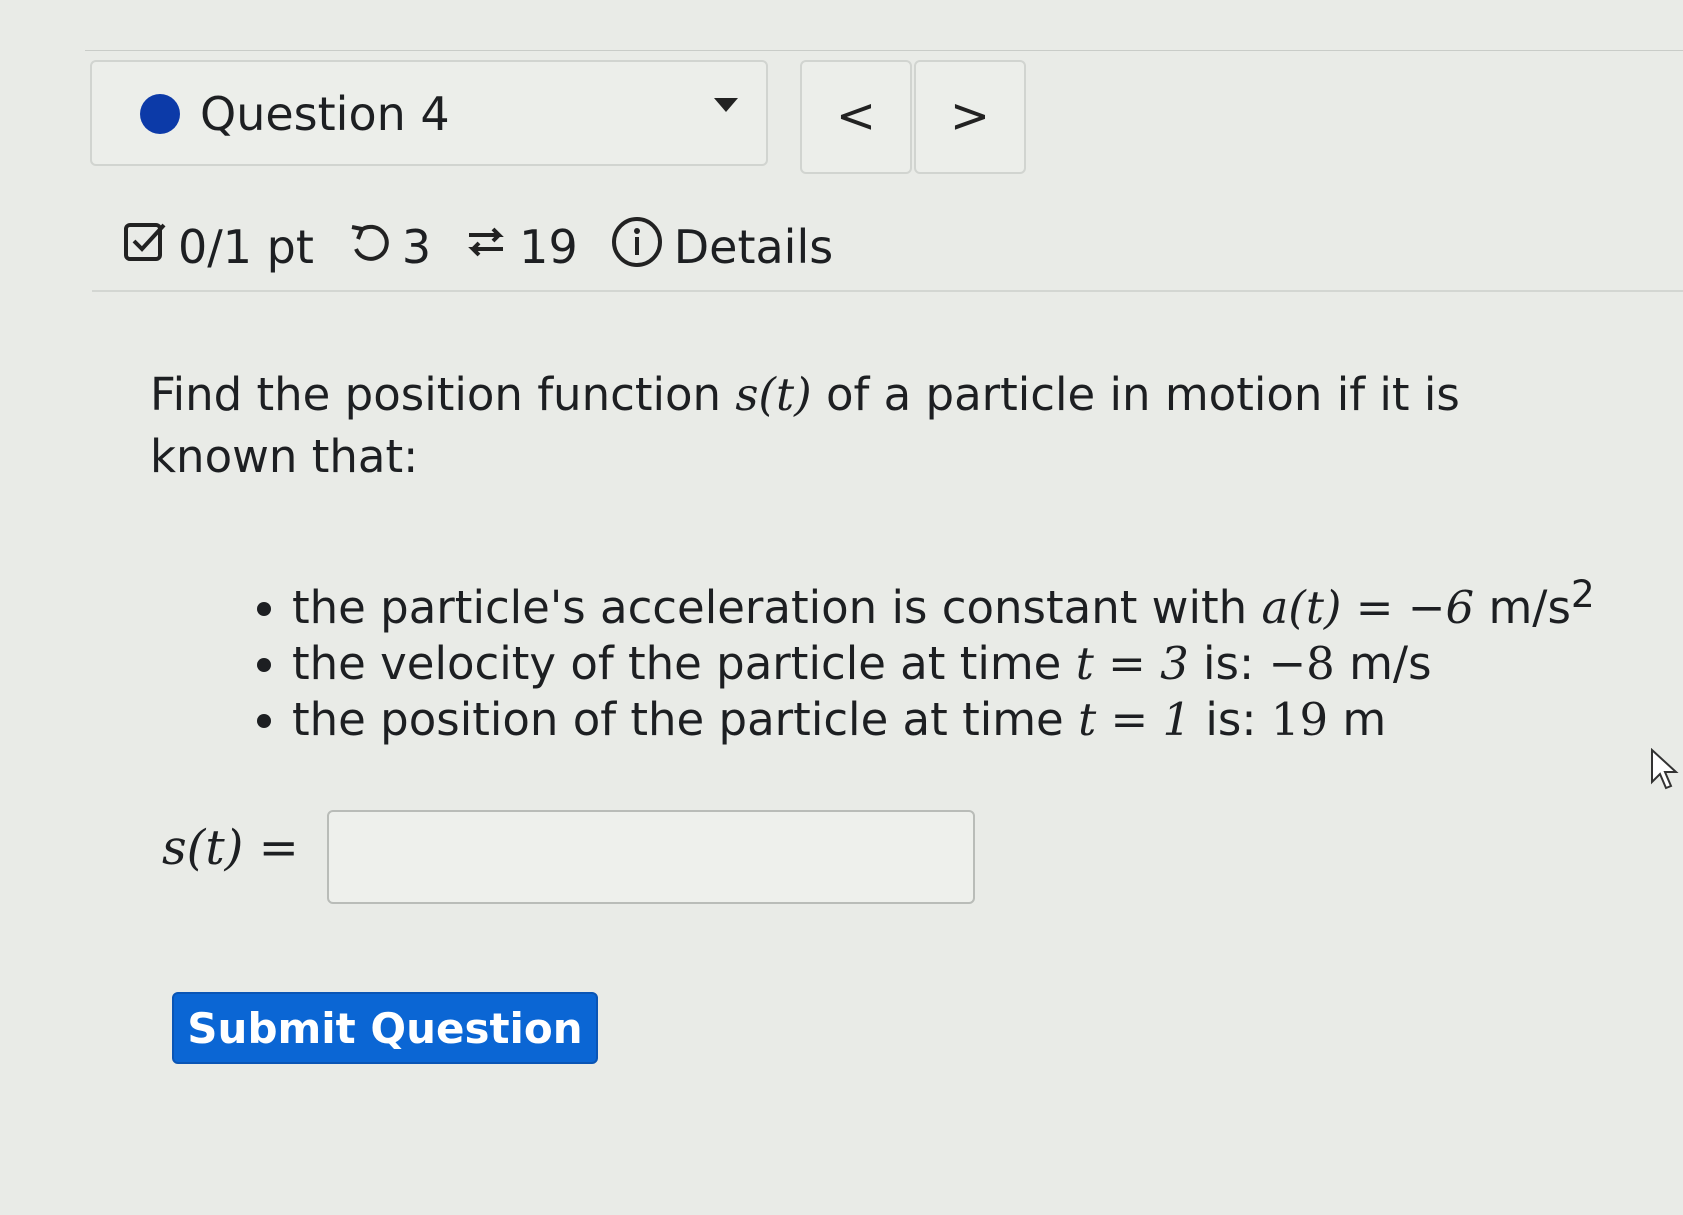 The image size is (1683, 1215). What do you see at coordinates (637, 247) in the screenshot?
I see `info-icon` at bounding box center [637, 247].